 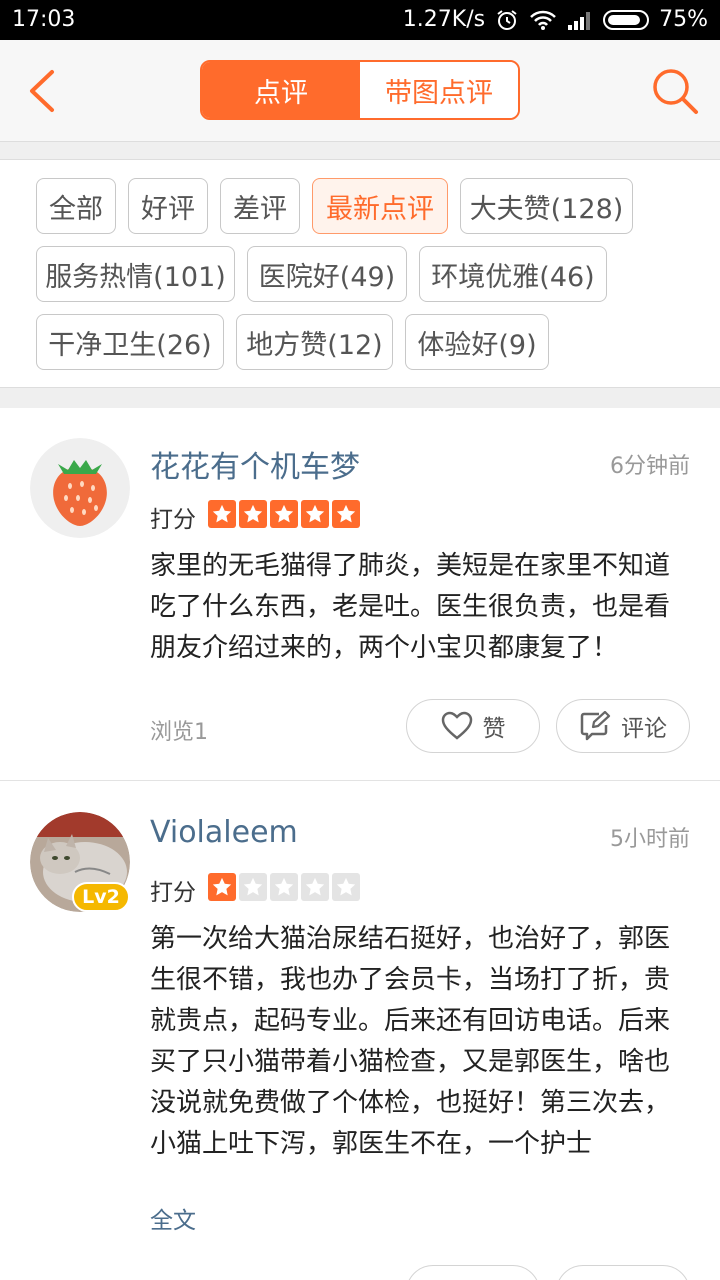 I want to click on status-bar: 17:03 1.27K/s 75%, so click(x=360, y=20).